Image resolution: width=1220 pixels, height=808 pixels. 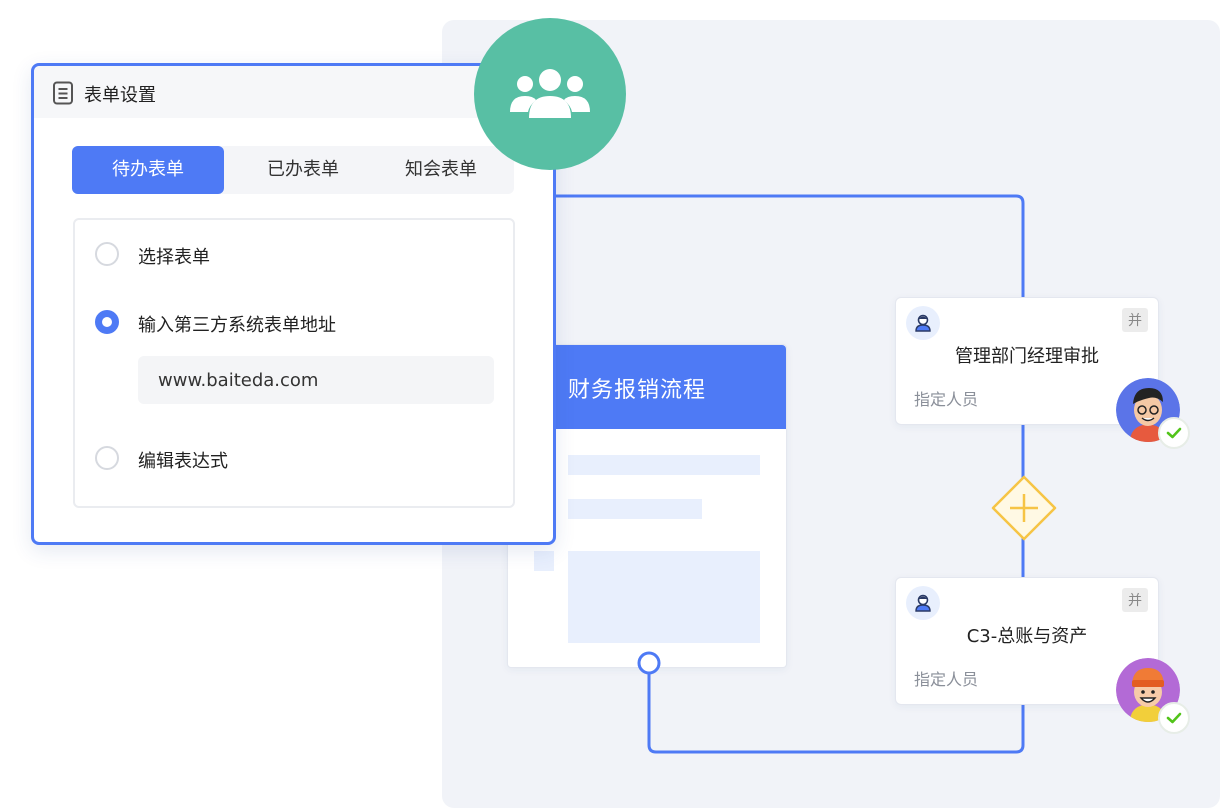 What do you see at coordinates (1027, 636) in the screenshot?
I see `node-title: C3-总账与资产` at bounding box center [1027, 636].